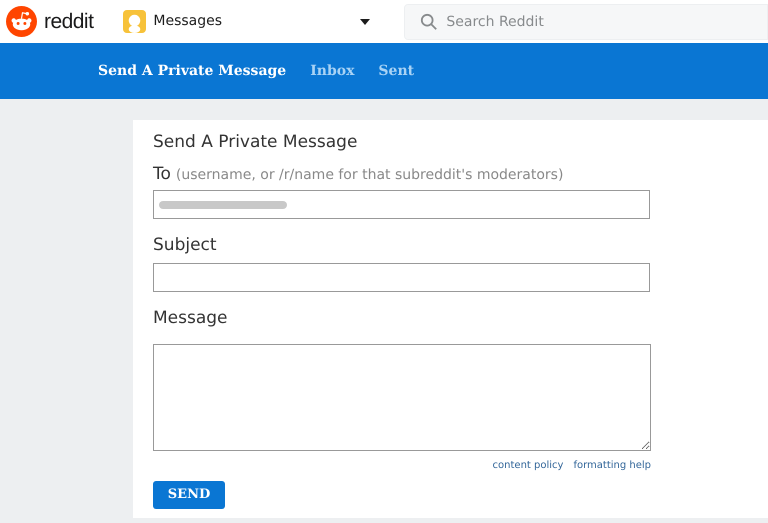 Image resolution: width=768 pixels, height=523 pixels. Describe the element at coordinates (134, 21) in the screenshot. I see `mascot-icon` at that location.